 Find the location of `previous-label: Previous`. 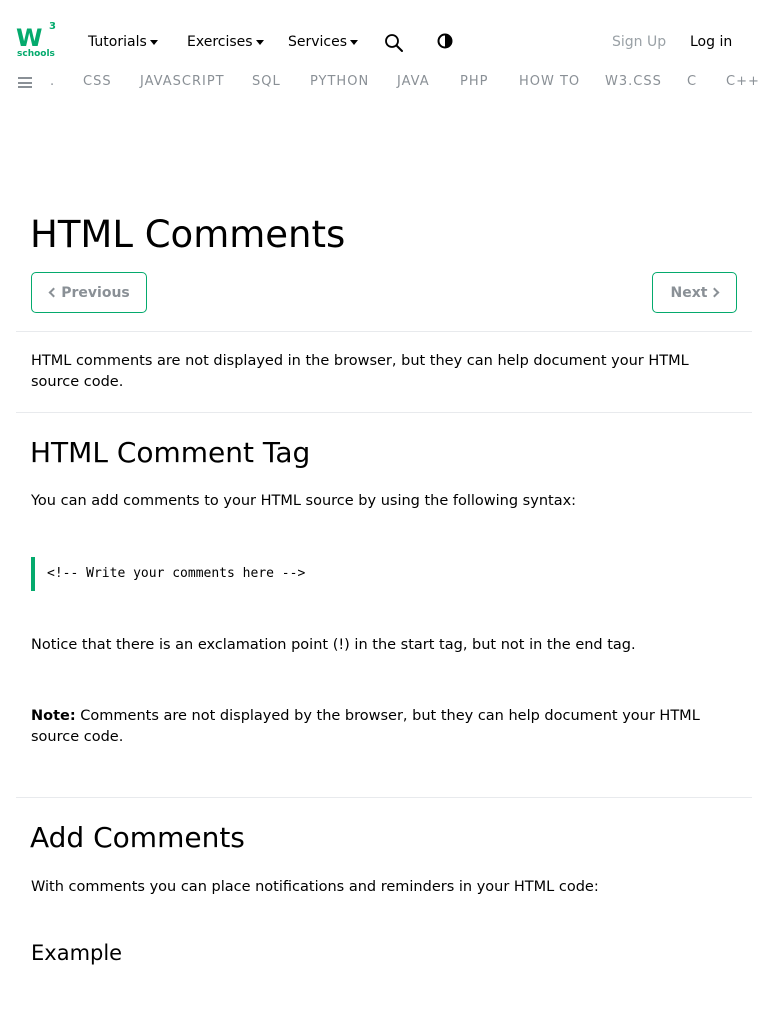

previous-label: Previous is located at coordinates (95, 292).